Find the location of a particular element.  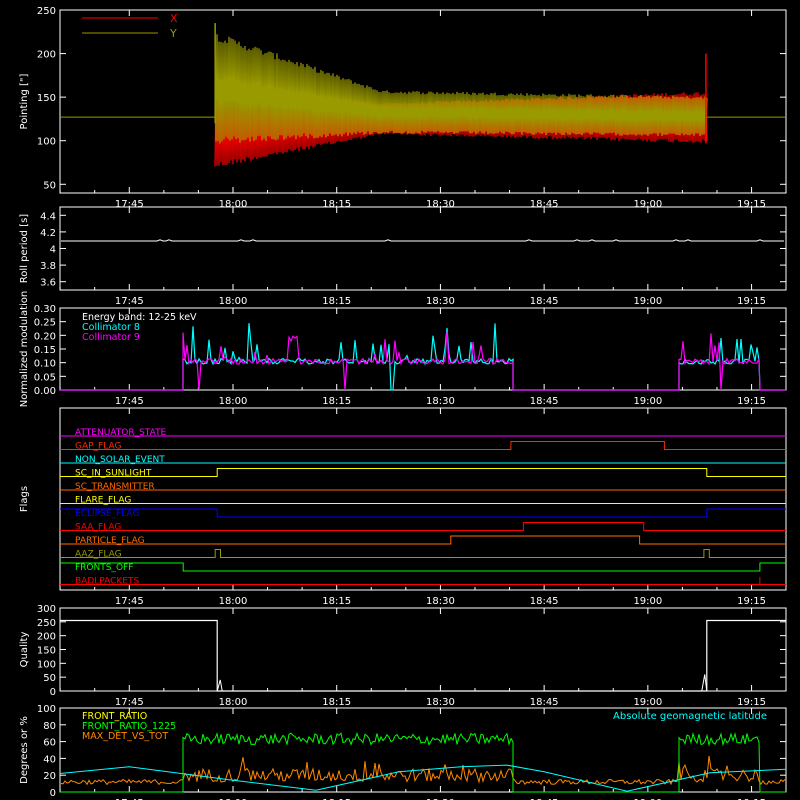

legend-label: Collimator 9 is located at coordinates (111, 337).